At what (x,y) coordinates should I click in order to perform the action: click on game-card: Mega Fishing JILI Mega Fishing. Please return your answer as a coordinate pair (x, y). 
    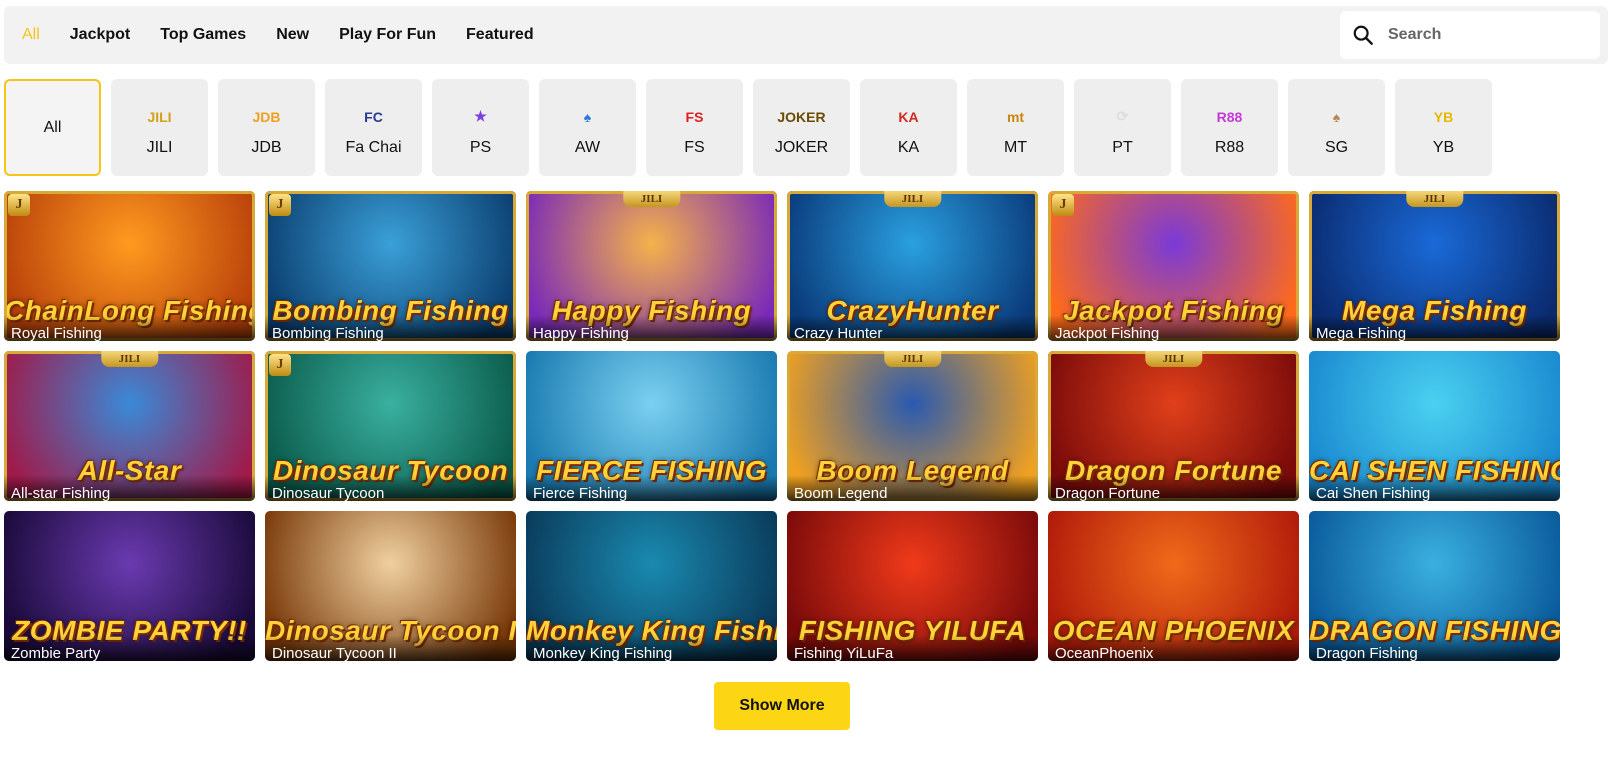
    Looking at the image, I should click on (1434, 266).